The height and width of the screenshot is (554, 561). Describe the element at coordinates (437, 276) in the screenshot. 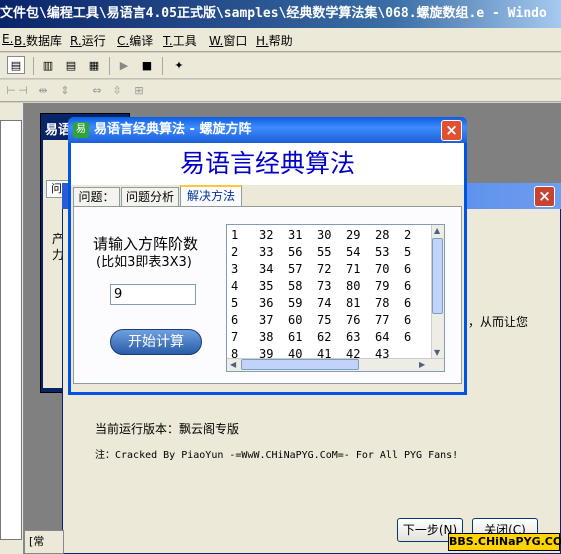

I see `vertical-scroll-thumb` at that location.